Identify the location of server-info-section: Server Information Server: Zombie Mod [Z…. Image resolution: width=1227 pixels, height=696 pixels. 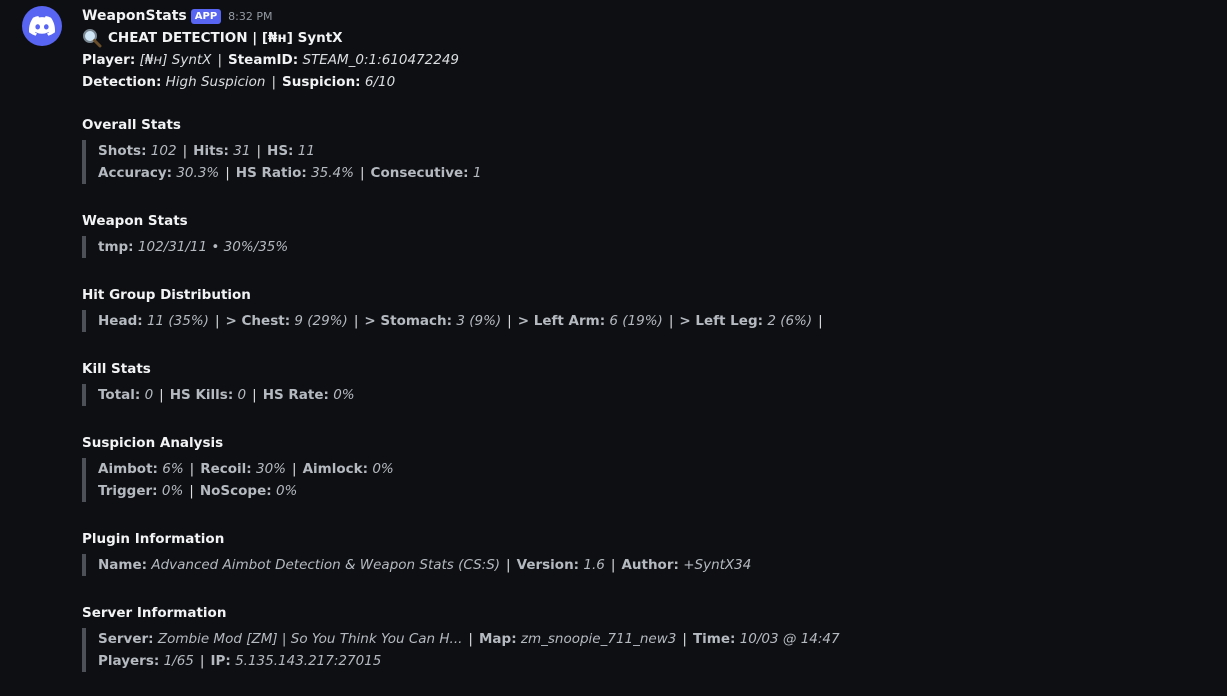
(461, 637).